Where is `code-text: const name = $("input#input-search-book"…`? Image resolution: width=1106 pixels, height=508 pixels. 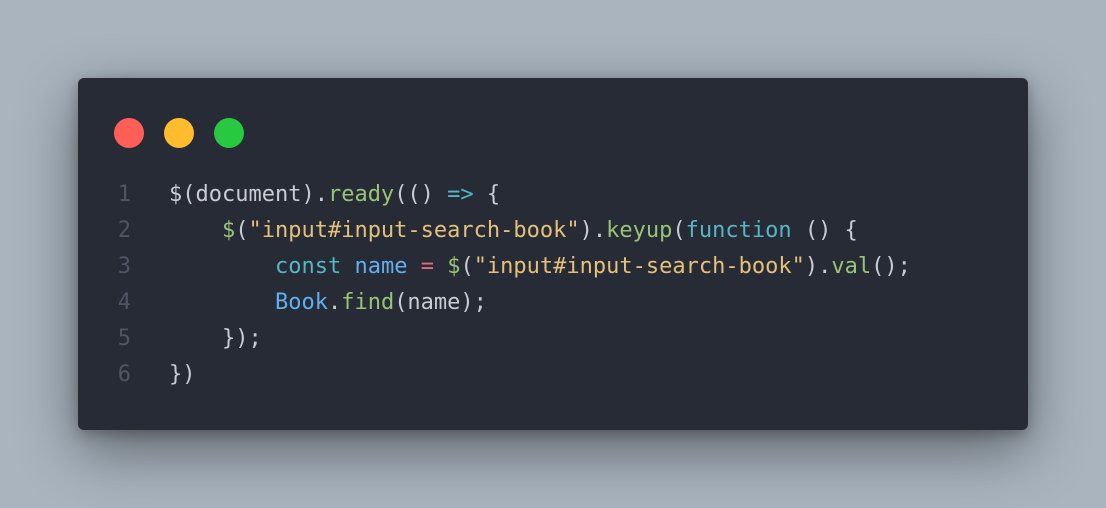
code-text: const name = $("input#input-search-book"… is located at coordinates (521, 267).